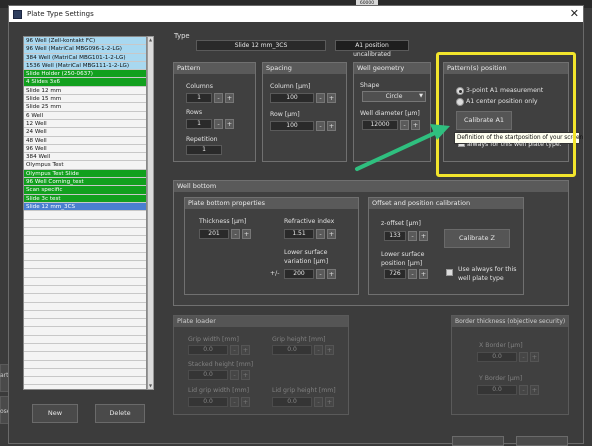  I want to click on x-border-input: 0.0, so click(497, 357).